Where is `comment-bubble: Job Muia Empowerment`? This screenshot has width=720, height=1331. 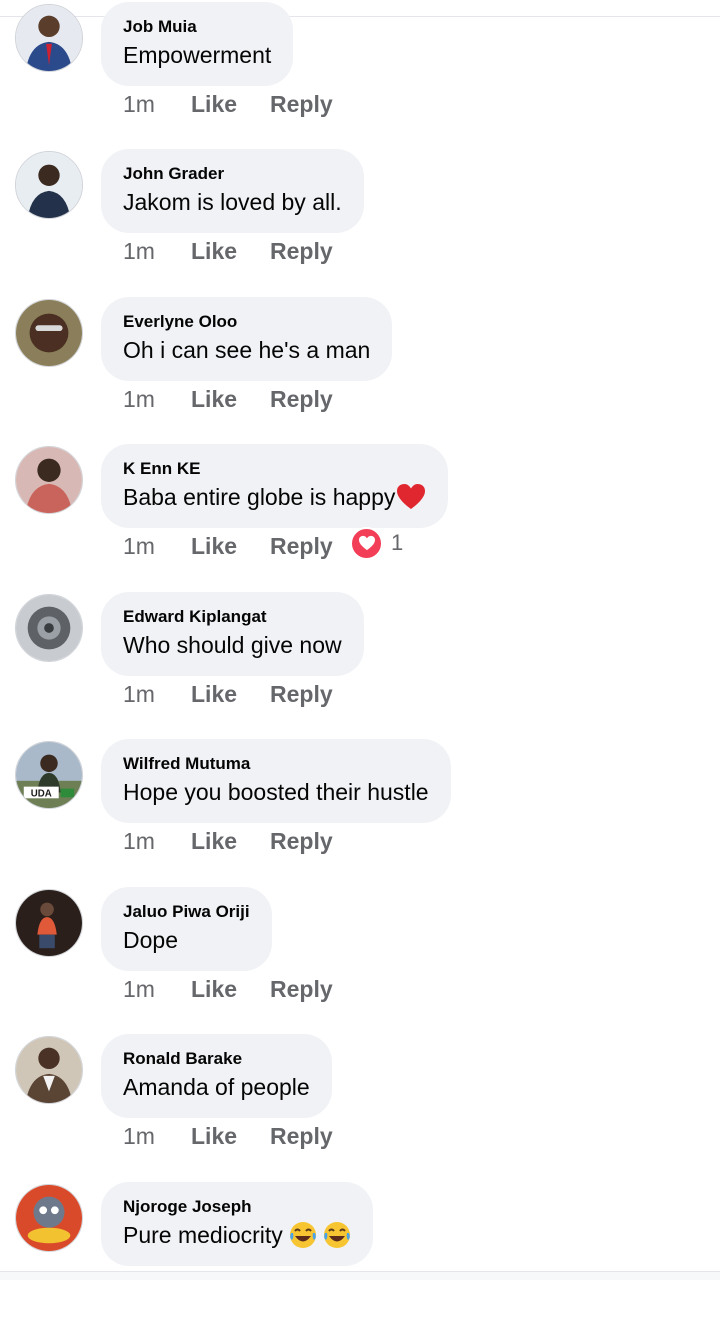
comment-bubble: Job Muia Empowerment is located at coordinates (197, 44).